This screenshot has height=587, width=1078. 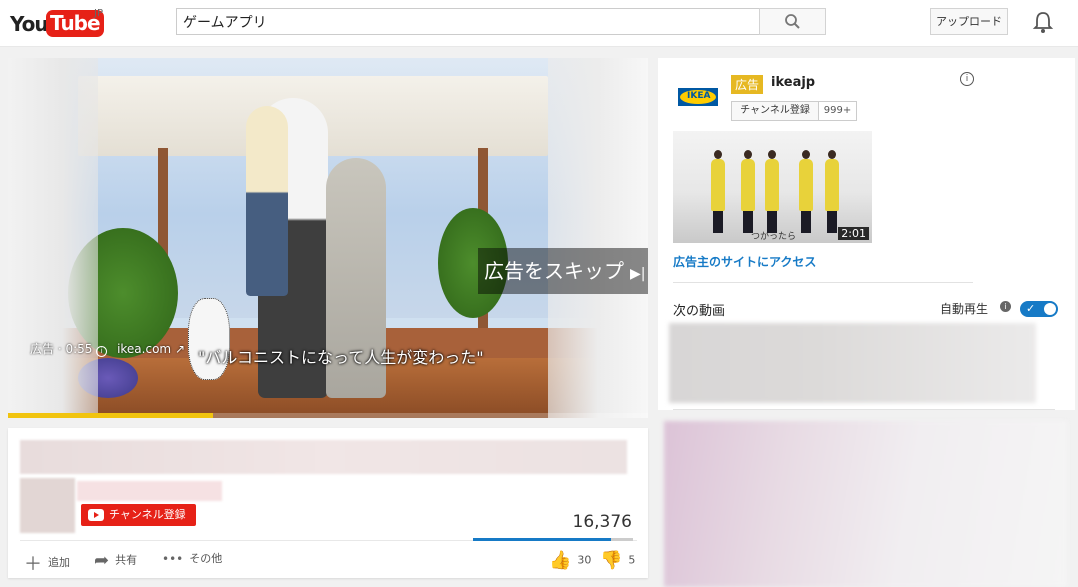 I want to click on more-label: その他, so click(x=206, y=558).